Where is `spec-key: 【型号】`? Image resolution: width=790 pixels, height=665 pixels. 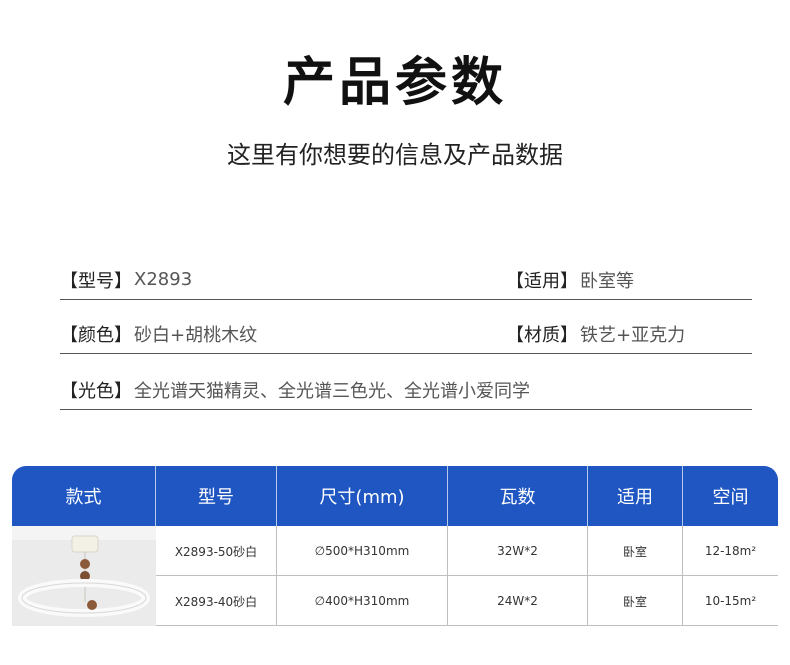 spec-key: 【型号】 is located at coordinates (96, 281).